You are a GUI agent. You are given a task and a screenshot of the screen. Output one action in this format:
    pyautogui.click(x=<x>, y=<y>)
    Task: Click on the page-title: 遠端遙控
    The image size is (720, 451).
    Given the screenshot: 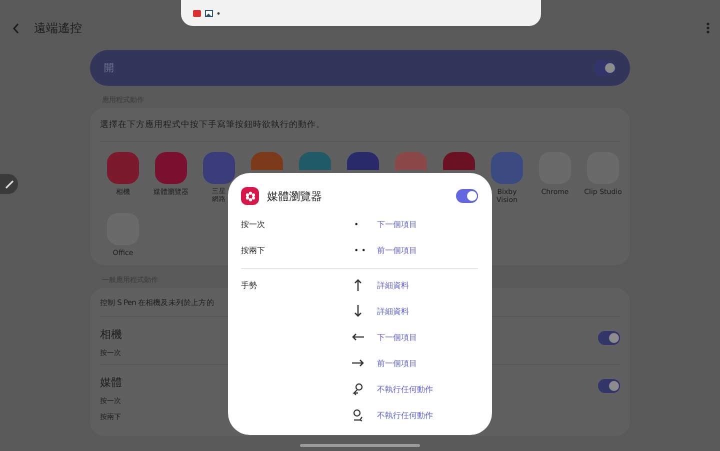 What is the action you would take?
    pyautogui.click(x=58, y=28)
    